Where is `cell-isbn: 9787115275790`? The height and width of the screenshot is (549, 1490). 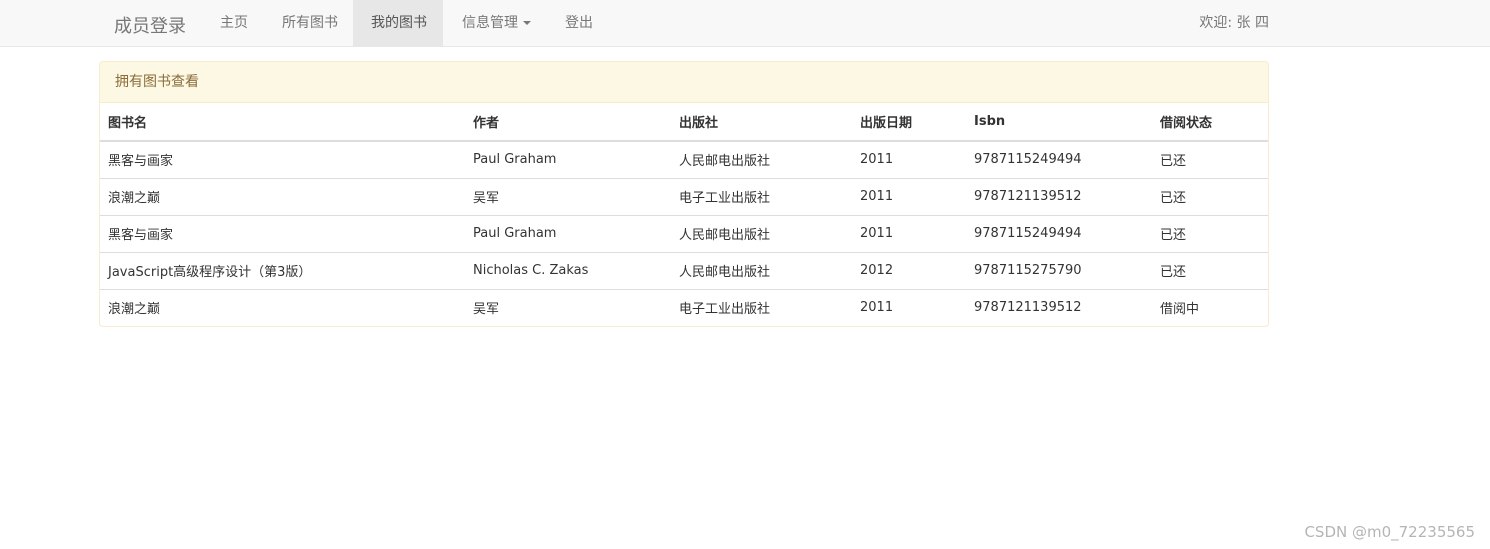
cell-isbn: 9787115275790 is located at coordinates (1059, 270).